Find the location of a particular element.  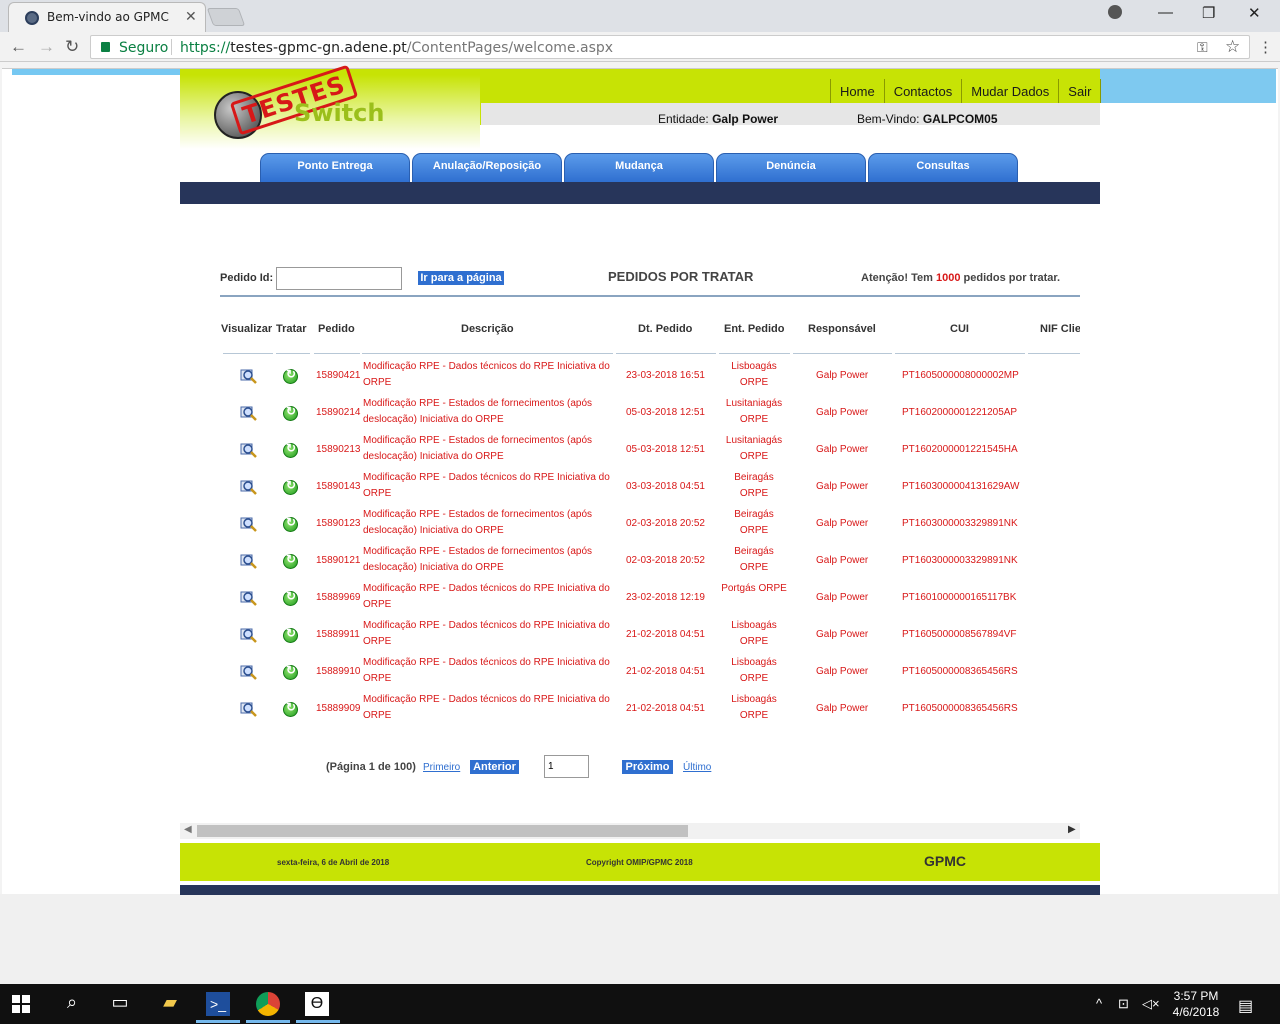

tray-chevron-icon: ^ is located at coordinates (1099, 1003).